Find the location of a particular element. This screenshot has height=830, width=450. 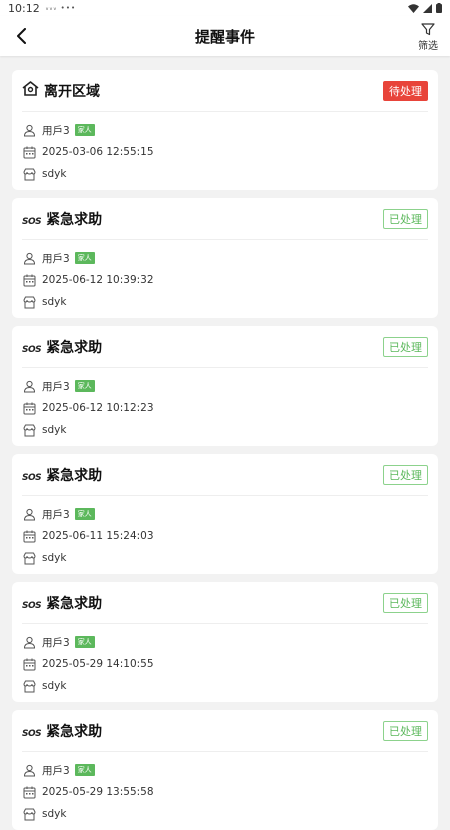

chevron-left-icon is located at coordinates (21, 36).